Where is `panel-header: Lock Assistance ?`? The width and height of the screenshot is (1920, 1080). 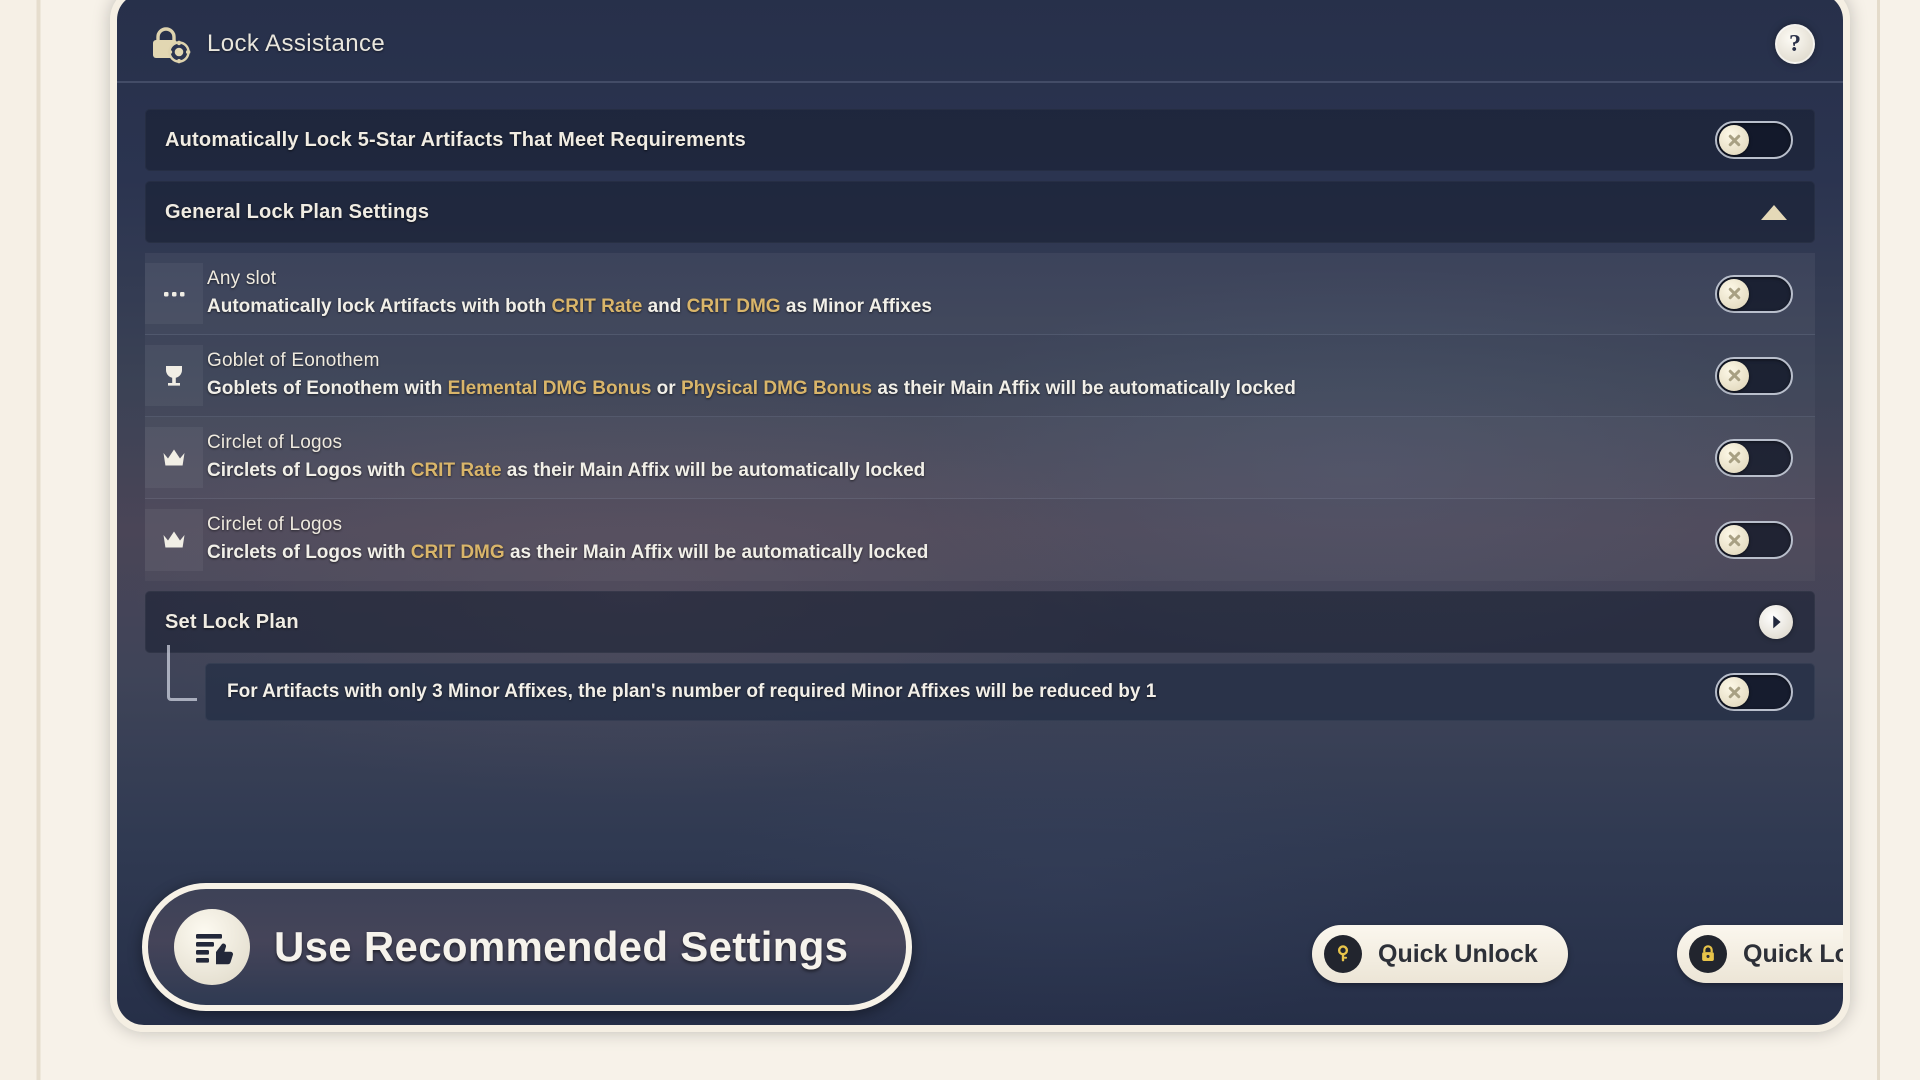
panel-header: Lock Assistance ? is located at coordinates (980, 41).